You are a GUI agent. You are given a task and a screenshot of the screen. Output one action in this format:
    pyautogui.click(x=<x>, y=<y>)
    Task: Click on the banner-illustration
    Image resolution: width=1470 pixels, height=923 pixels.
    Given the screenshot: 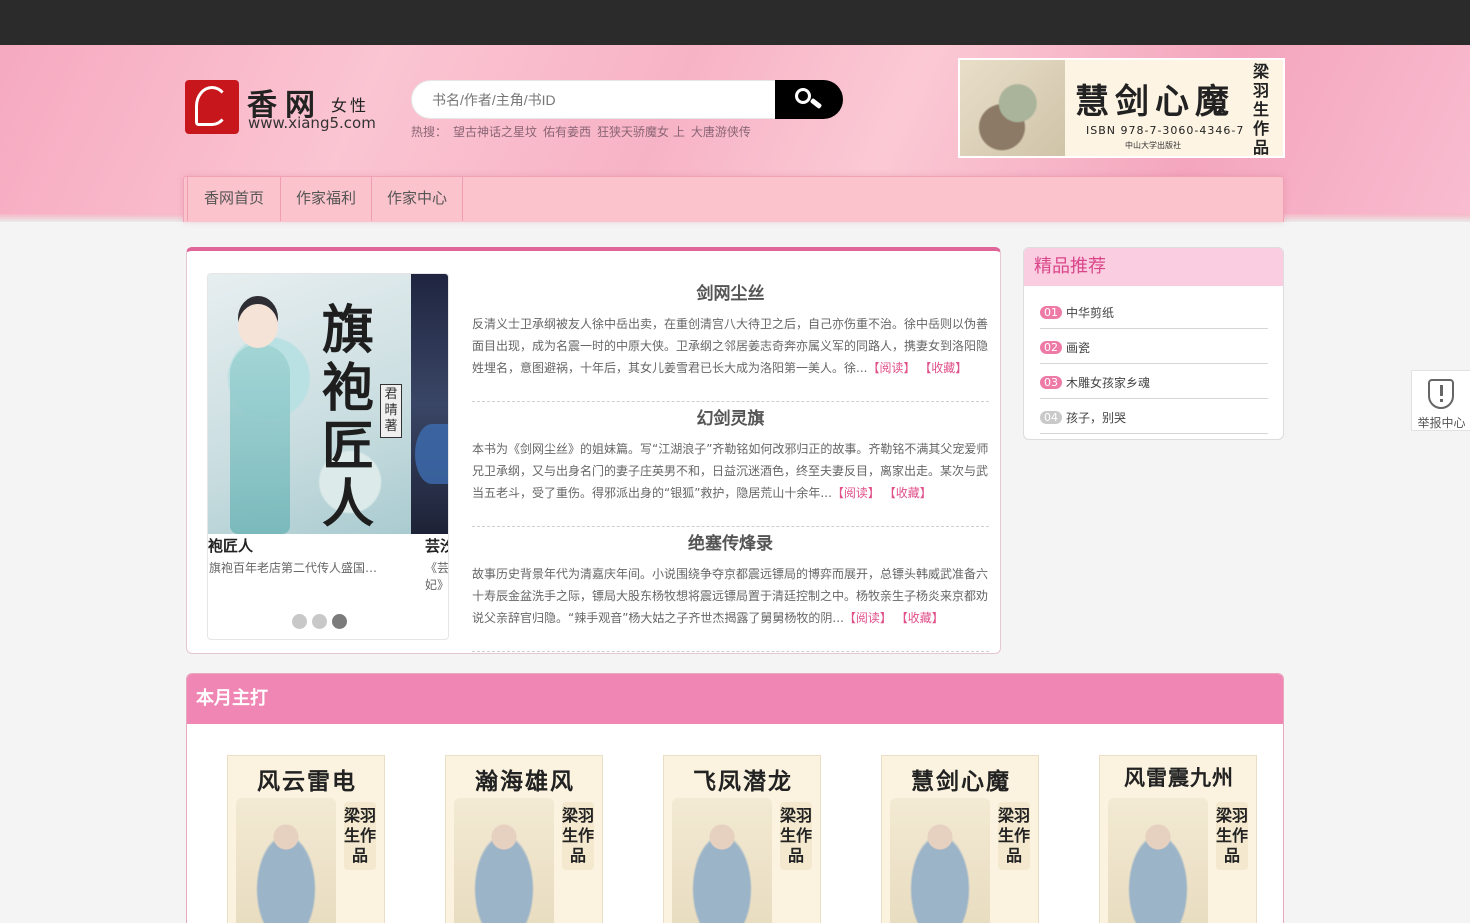 What is the action you would take?
    pyautogui.click(x=1012, y=108)
    